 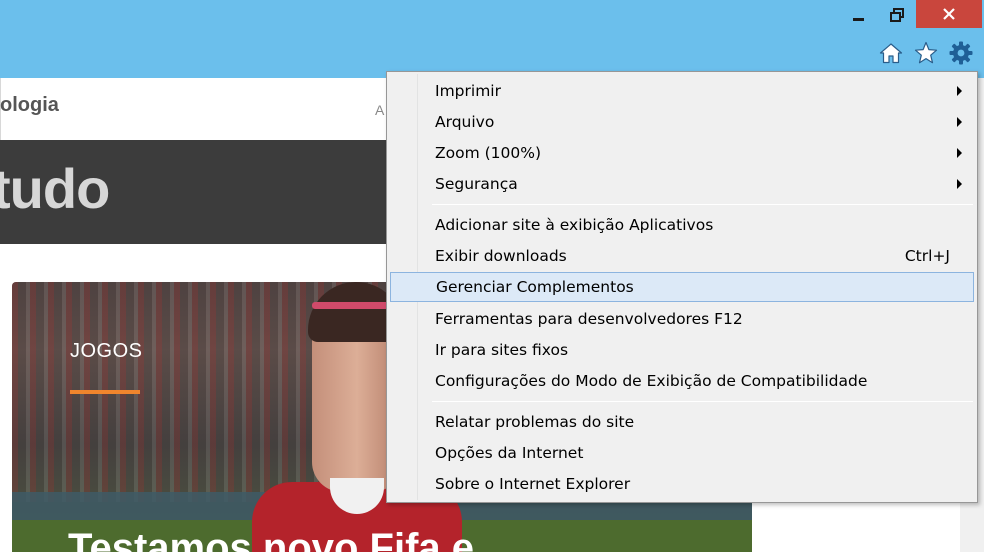 What do you see at coordinates (535, 287) in the screenshot?
I see `menu-item-label: Gerenciar Complementos` at bounding box center [535, 287].